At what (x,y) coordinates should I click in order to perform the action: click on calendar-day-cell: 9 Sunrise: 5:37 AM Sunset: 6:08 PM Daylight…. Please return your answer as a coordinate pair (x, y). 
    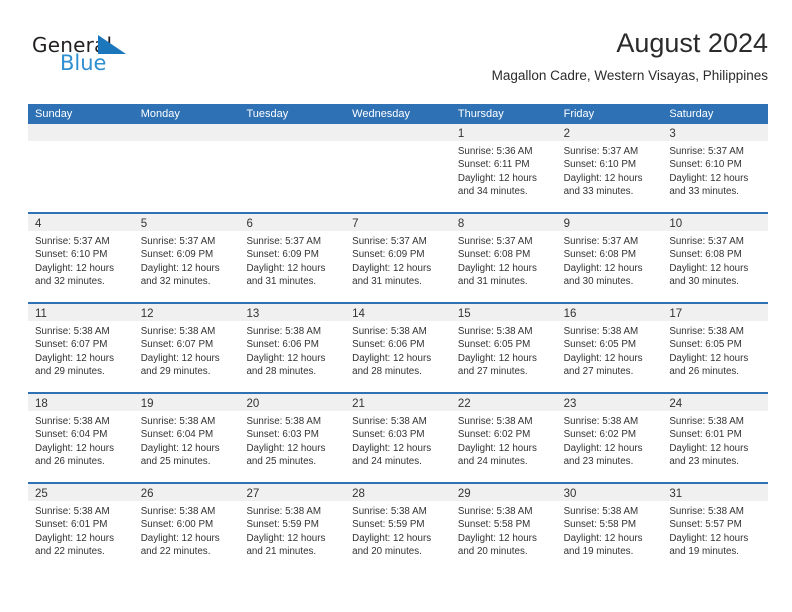
    Looking at the image, I should click on (609, 258).